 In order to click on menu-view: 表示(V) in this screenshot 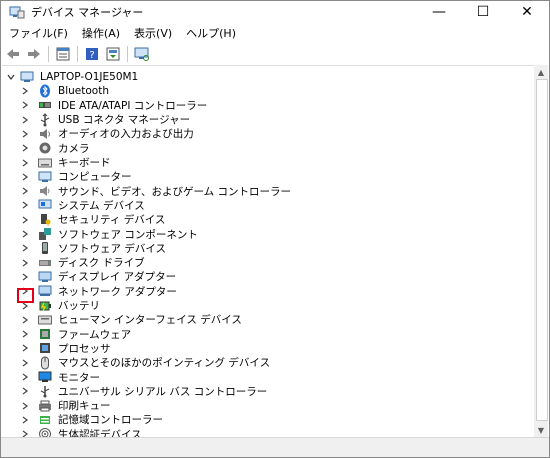, I will do `click(153, 34)`.